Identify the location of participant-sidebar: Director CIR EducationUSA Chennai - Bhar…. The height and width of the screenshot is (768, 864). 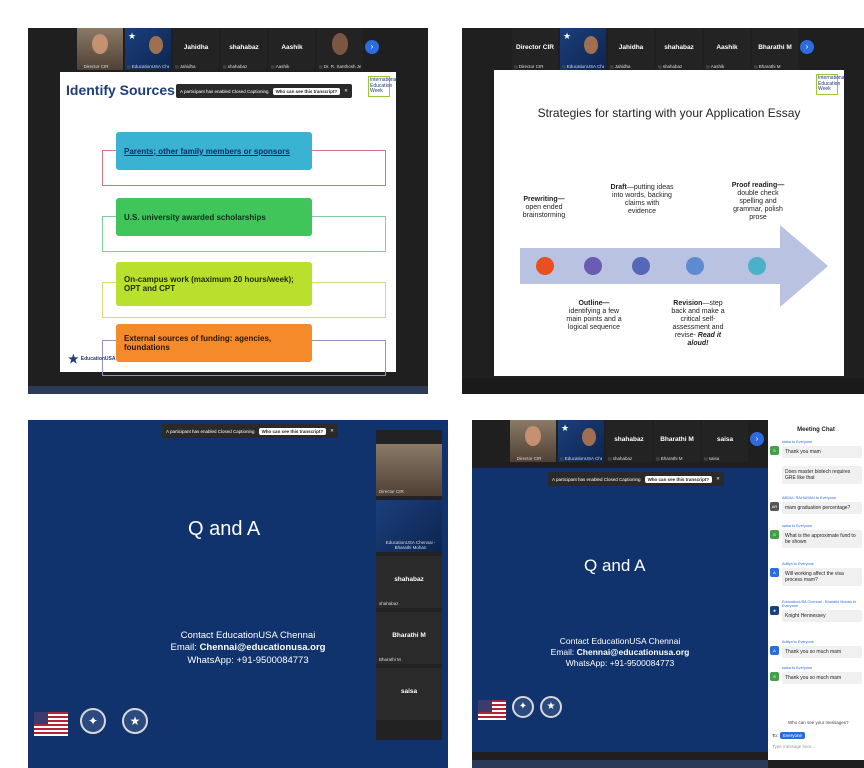
(409, 585).